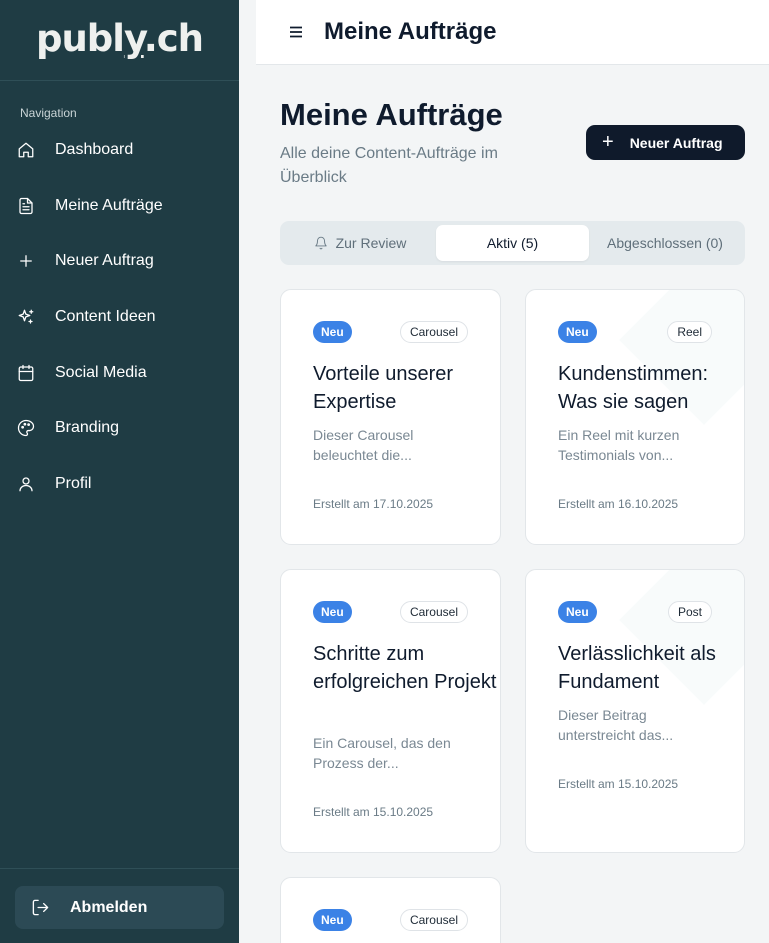  Describe the element at coordinates (134, 38) in the screenshot. I see `logo-part-2: y` at that location.